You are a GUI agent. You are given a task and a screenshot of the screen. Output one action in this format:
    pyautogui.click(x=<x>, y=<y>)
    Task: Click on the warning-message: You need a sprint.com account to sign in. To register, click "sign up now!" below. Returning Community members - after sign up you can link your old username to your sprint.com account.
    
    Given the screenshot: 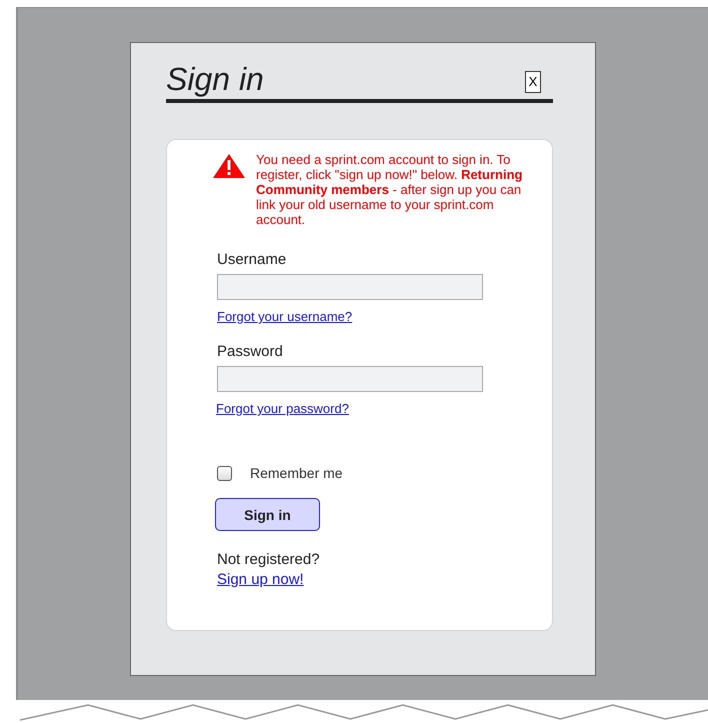 What is the action you would take?
    pyautogui.click(x=390, y=189)
    